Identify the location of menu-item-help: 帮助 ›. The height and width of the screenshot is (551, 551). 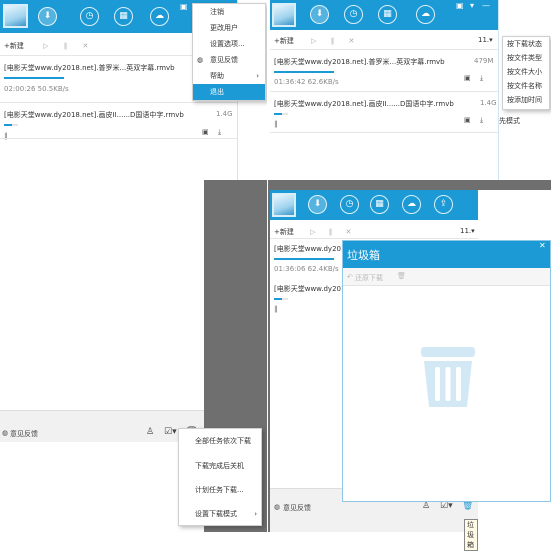
(229, 76).